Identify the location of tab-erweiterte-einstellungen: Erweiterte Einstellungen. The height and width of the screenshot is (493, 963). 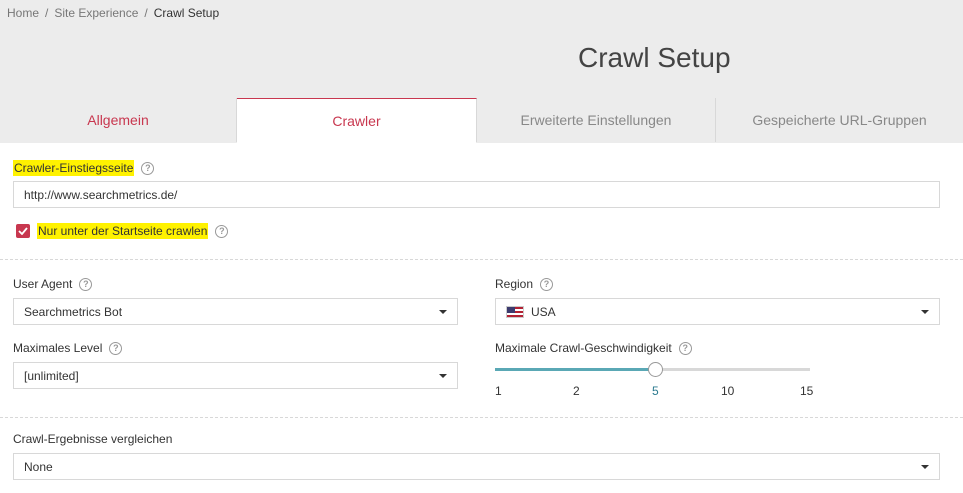
(596, 120).